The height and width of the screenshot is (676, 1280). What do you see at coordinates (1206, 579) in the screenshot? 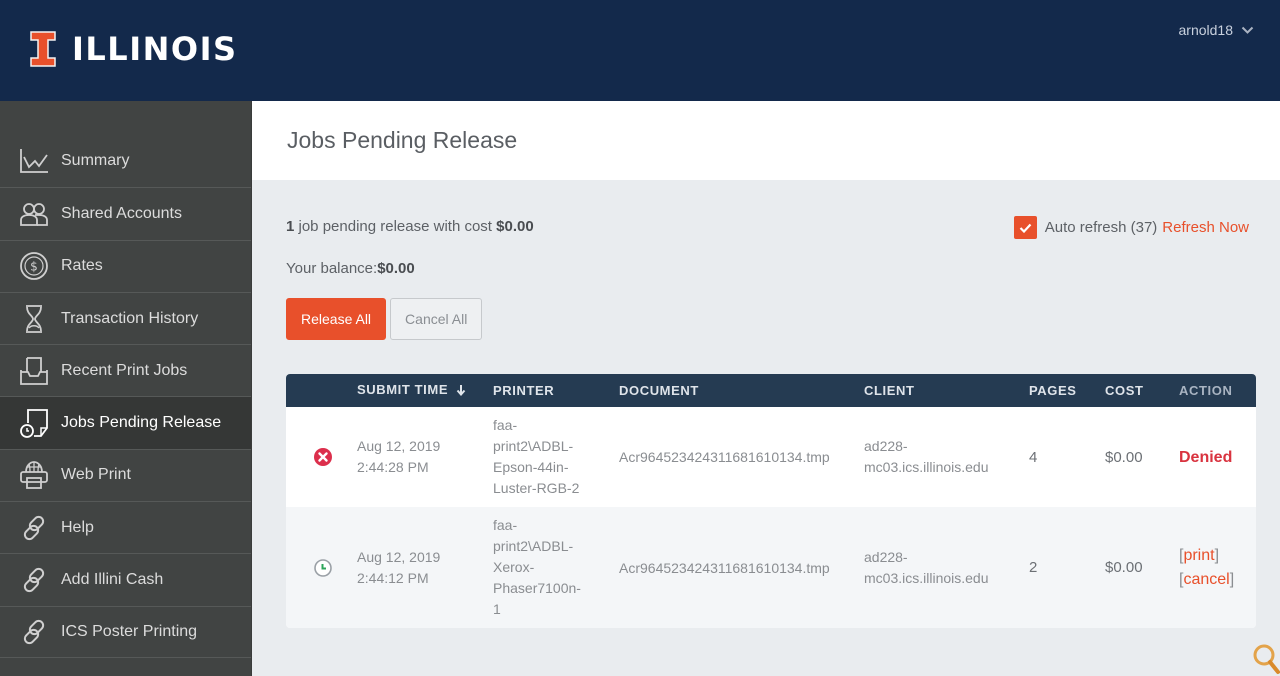
I see `cancel-link: cancel` at bounding box center [1206, 579].